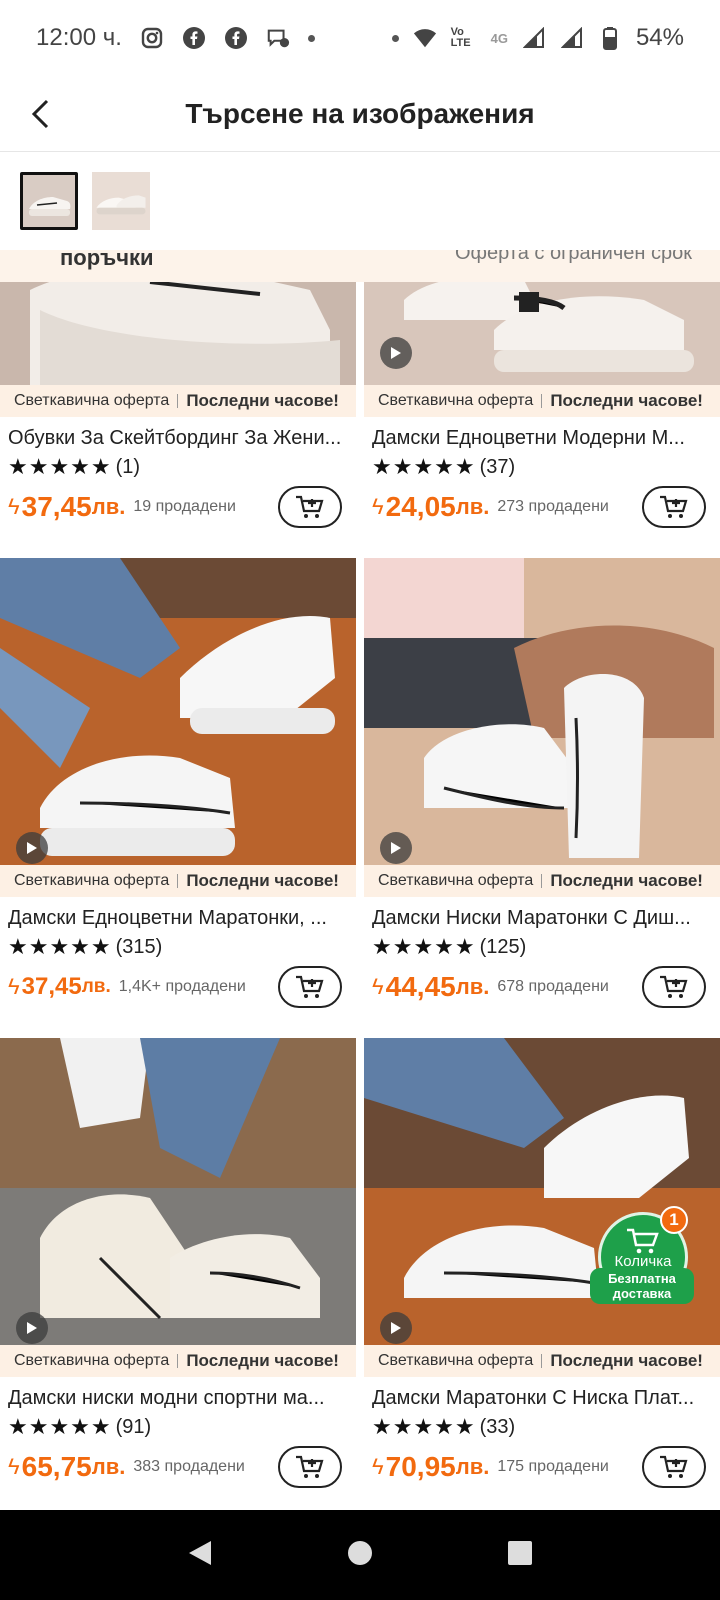 The height and width of the screenshot is (1600, 720). What do you see at coordinates (200, 1552) in the screenshot?
I see `triangle-back-icon` at bounding box center [200, 1552].